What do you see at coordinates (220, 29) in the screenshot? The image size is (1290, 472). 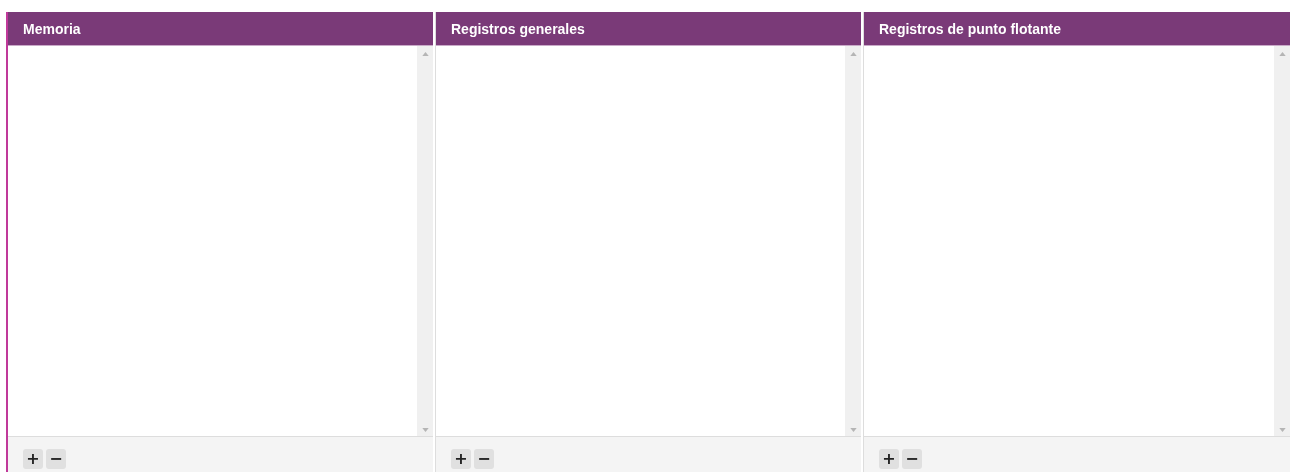 I see `panel-title: Memoria` at bounding box center [220, 29].